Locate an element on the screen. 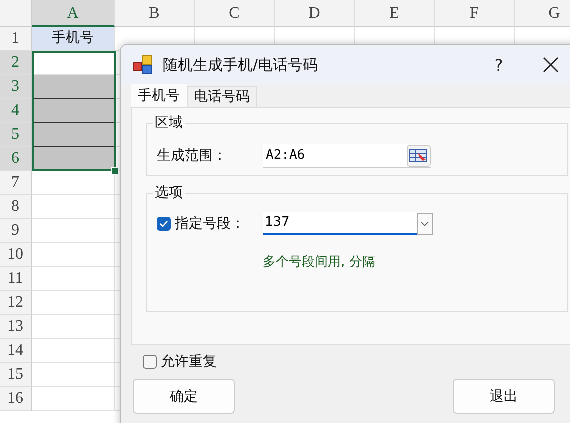 The image size is (570, 423). prefix-dropdown: 137 is located at coordinates (348, 223).